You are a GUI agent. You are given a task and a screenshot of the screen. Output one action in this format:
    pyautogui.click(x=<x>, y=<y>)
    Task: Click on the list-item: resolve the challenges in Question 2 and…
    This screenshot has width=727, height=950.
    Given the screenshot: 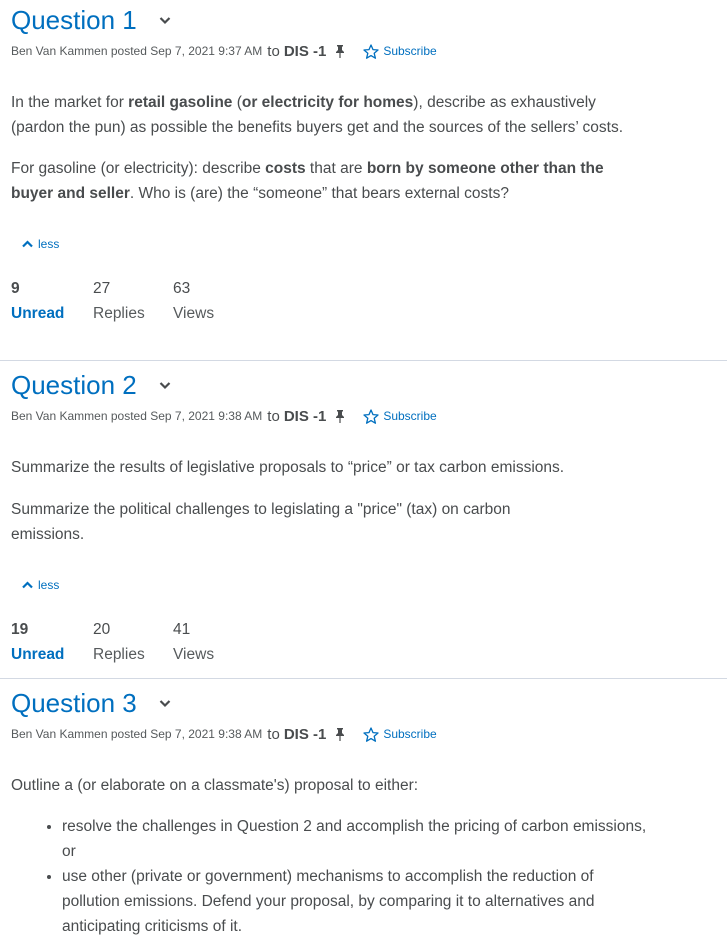 What is the action you would take?
    pyautogui.click(x=354, y=839)
    